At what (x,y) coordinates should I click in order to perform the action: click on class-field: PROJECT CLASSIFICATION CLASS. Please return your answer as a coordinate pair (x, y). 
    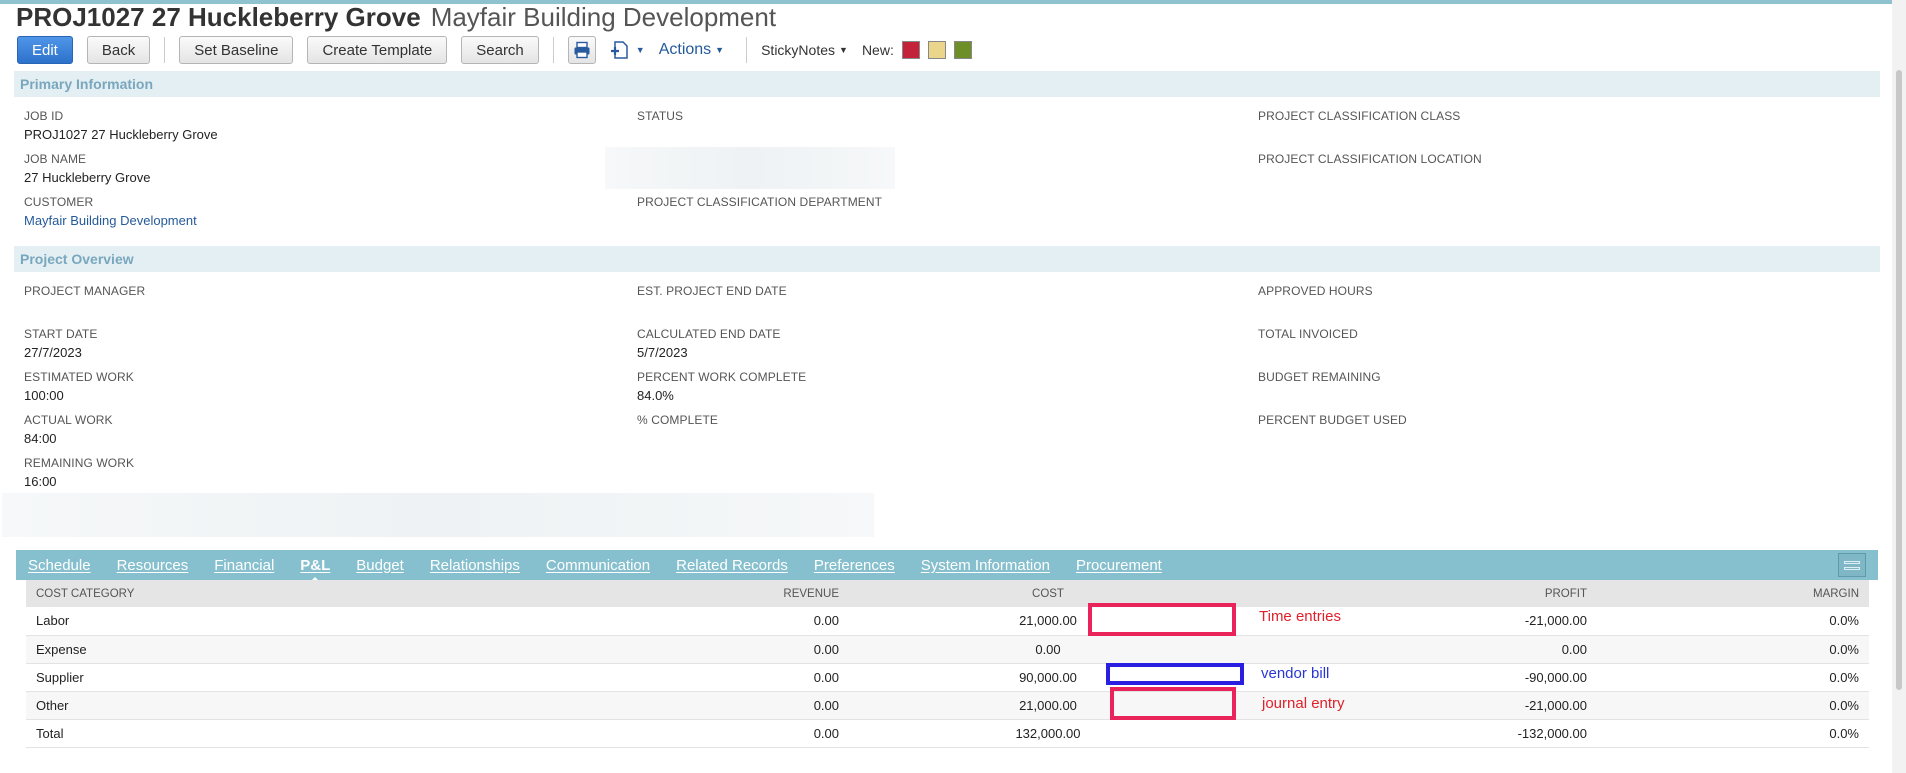
    Looking at the image, I should click on (1359, 116).